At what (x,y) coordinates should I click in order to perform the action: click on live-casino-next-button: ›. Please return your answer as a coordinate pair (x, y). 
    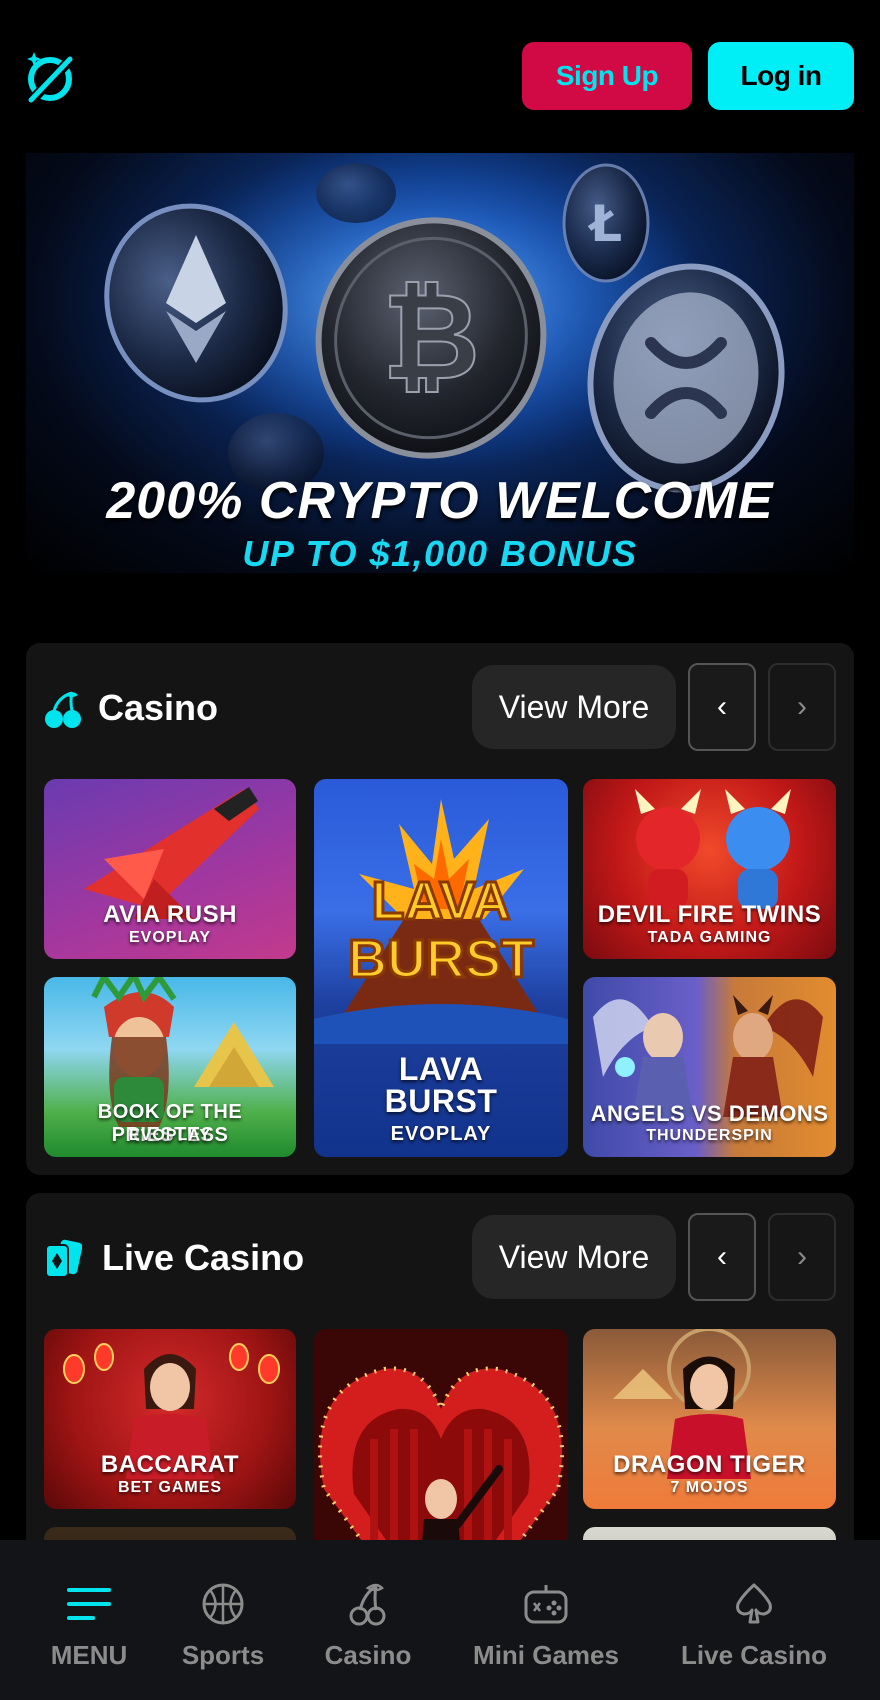
    Looking at the image, I should click on (802, 1257).